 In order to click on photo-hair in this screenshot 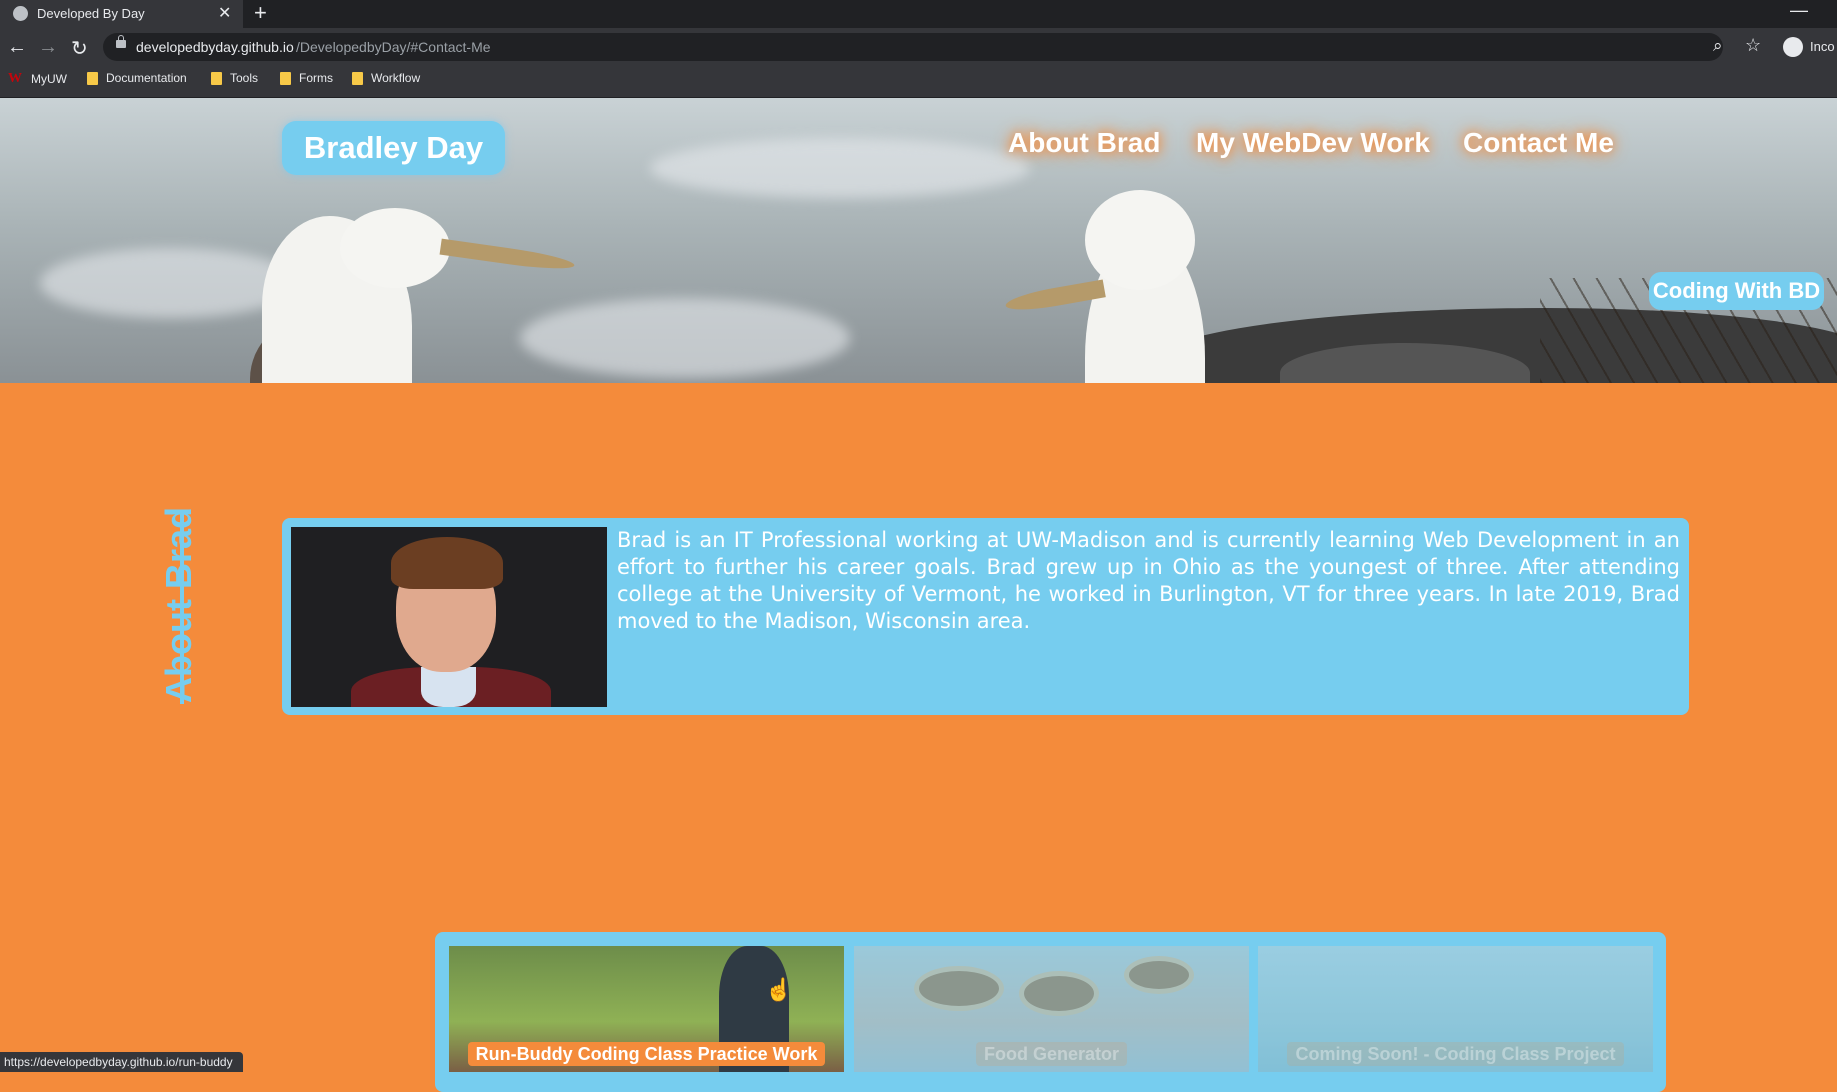, I will do `click(447, 563)`.